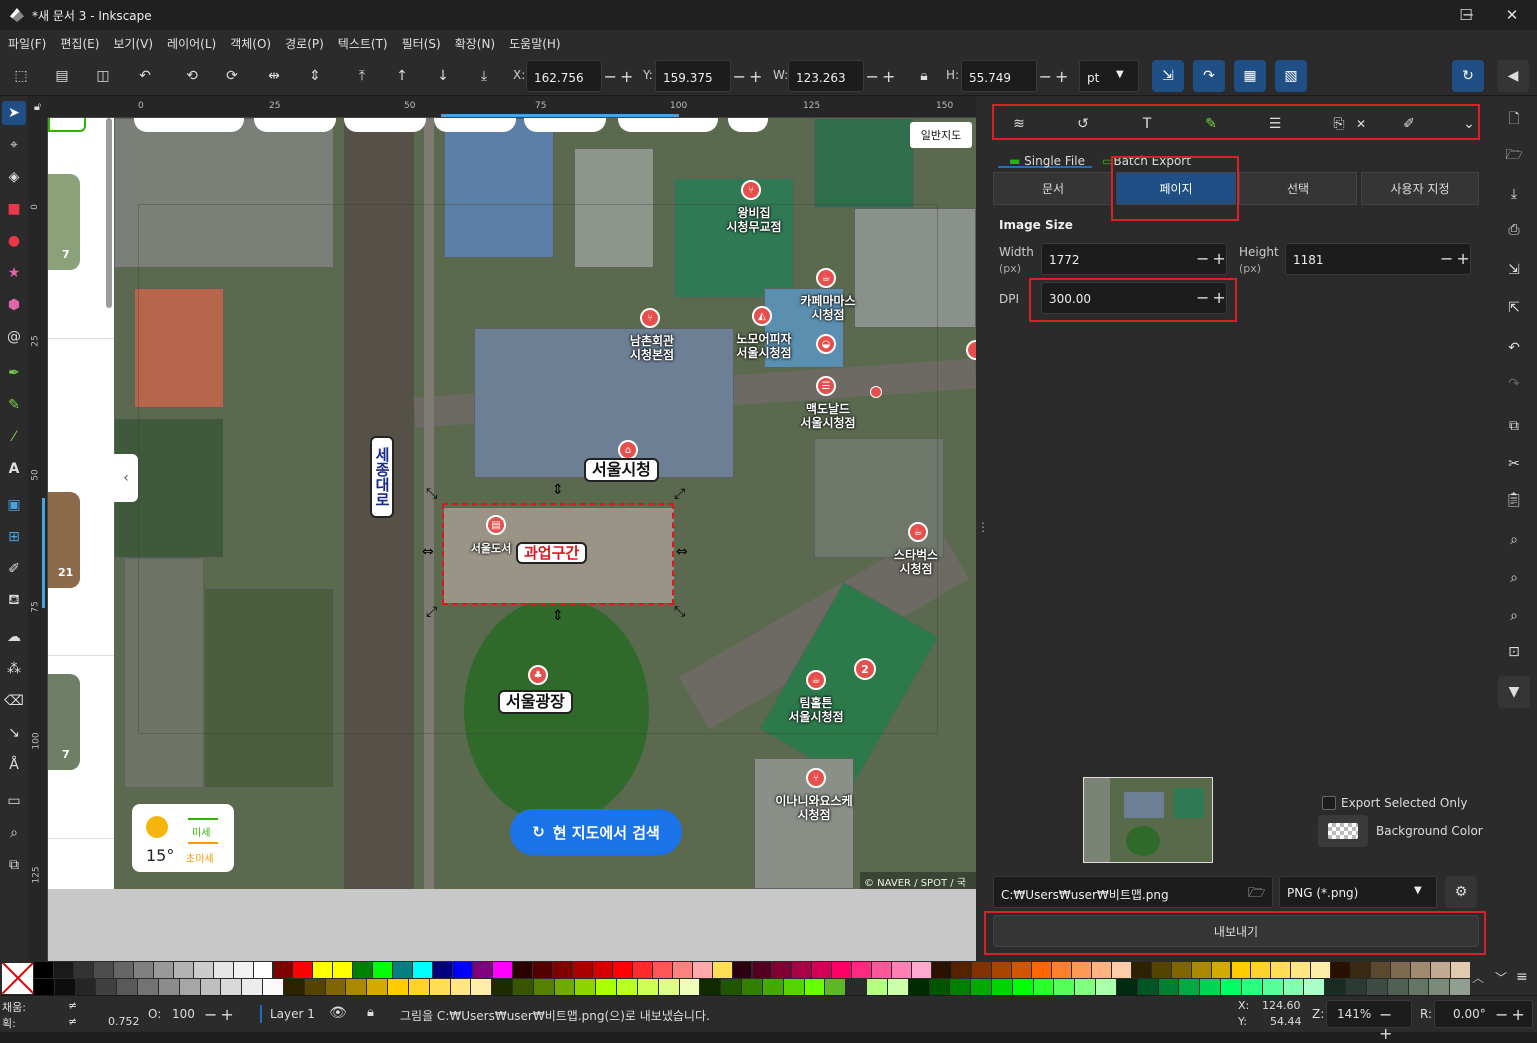  Describe the element at coordinates (126, 478) in the screenshot. I see `panel-collapse-button: ‹` at that location.